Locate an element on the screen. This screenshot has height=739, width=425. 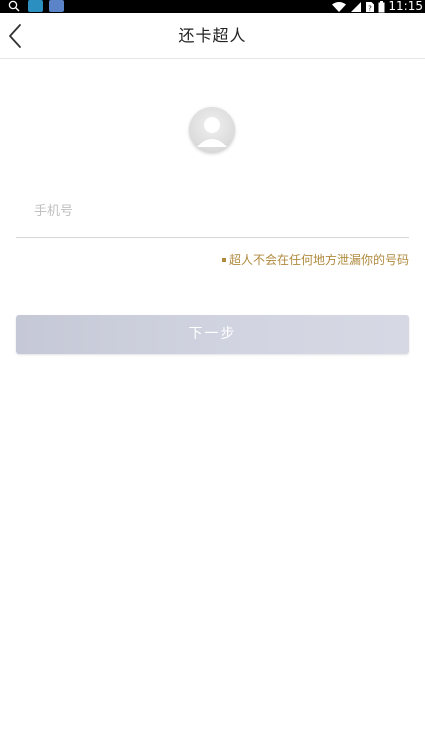
avatar is located at coordinates (212, 130).